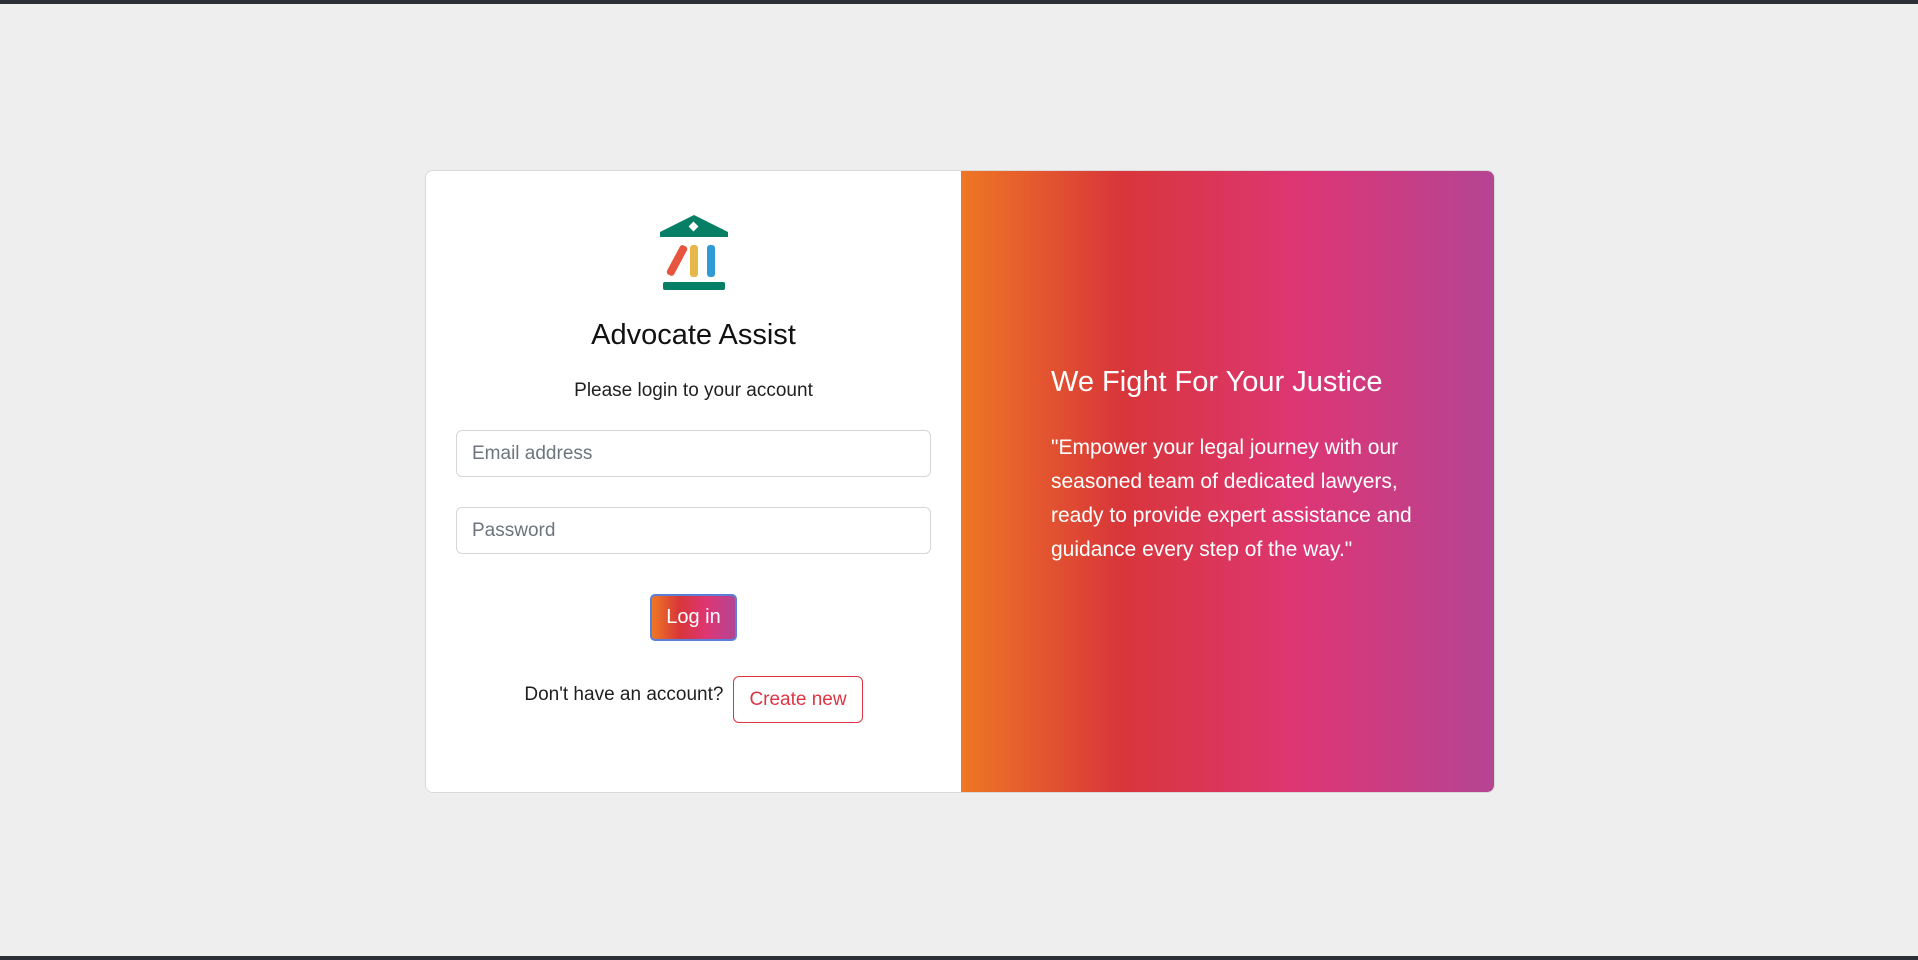 This screenshot has height=960, width=1918. What do you see at coordinates (693, 390) in the screenshot?
I see `login-subtitle: Please login to your account` at bounding box center [693, 390].